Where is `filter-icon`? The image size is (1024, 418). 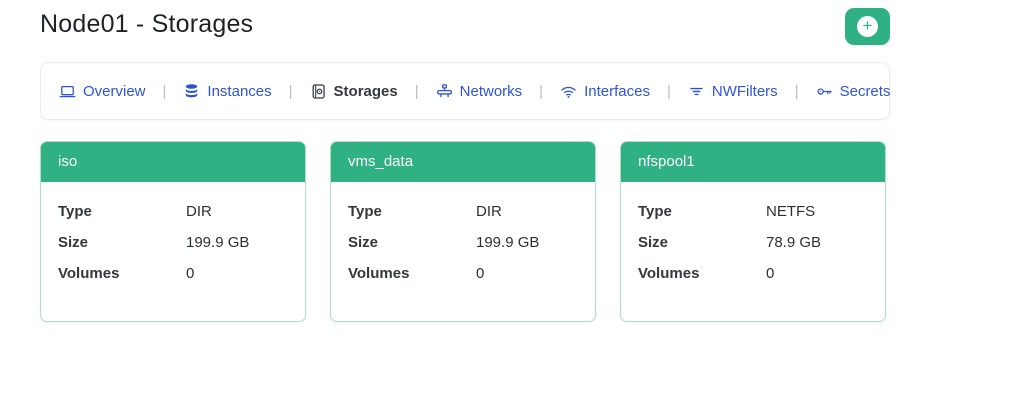 filter-icon is located at coordinates (696, 91).